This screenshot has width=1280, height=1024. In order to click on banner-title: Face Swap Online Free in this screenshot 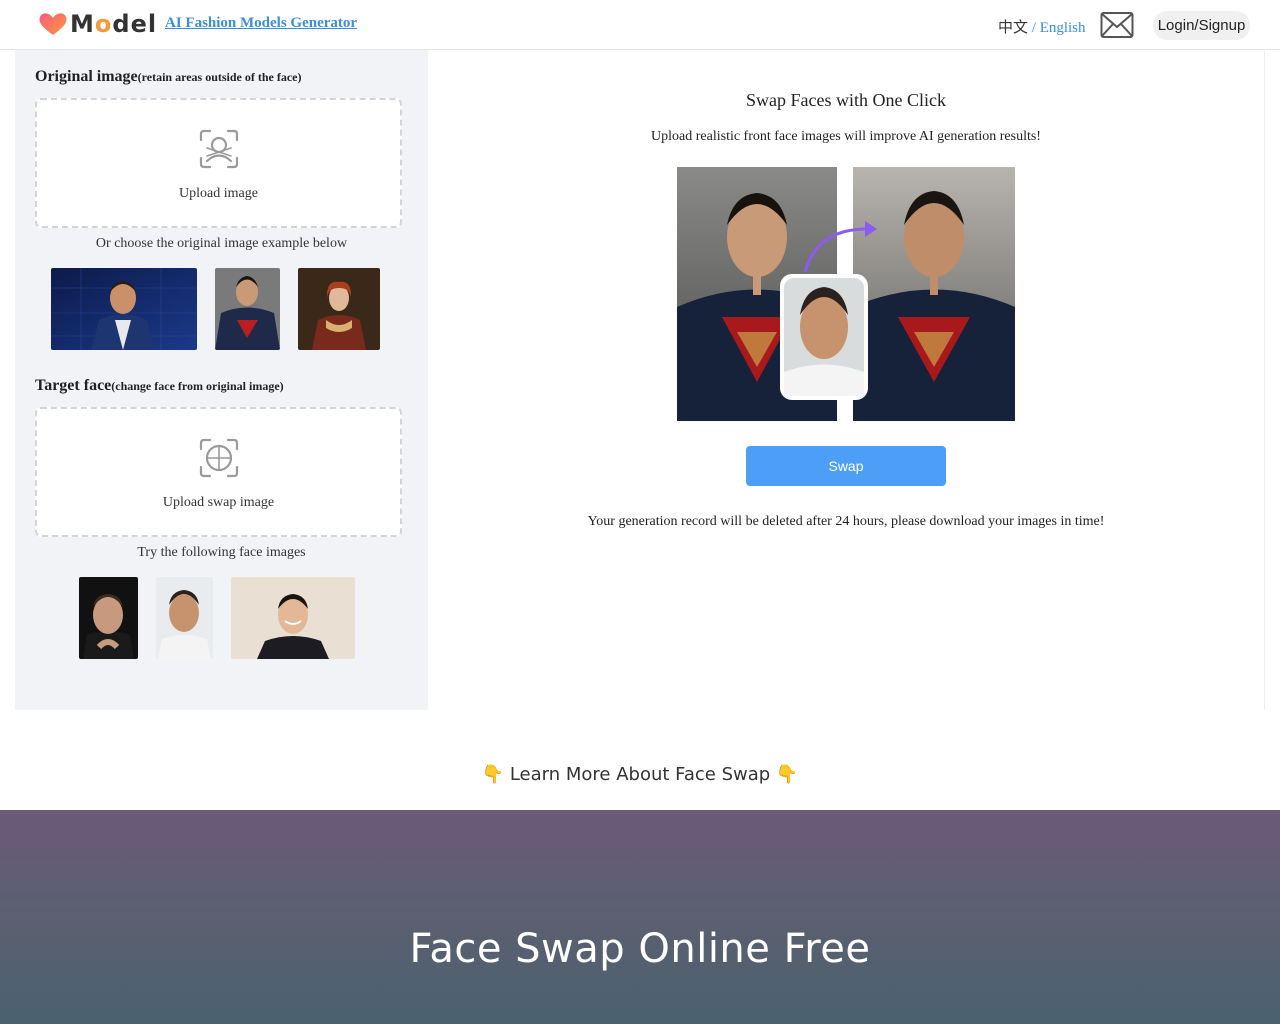, I will do `click(640, 949)`.